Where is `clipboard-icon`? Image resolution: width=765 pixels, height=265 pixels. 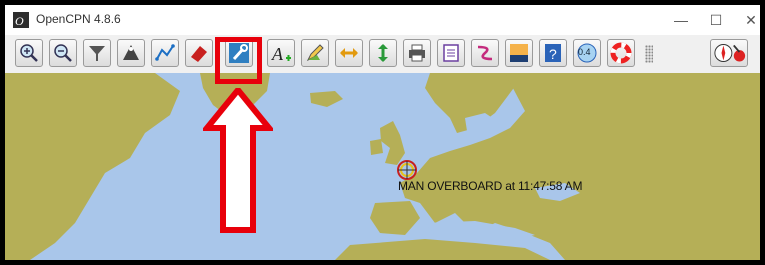
clipboard-icon is located at coordinates (451, 53).